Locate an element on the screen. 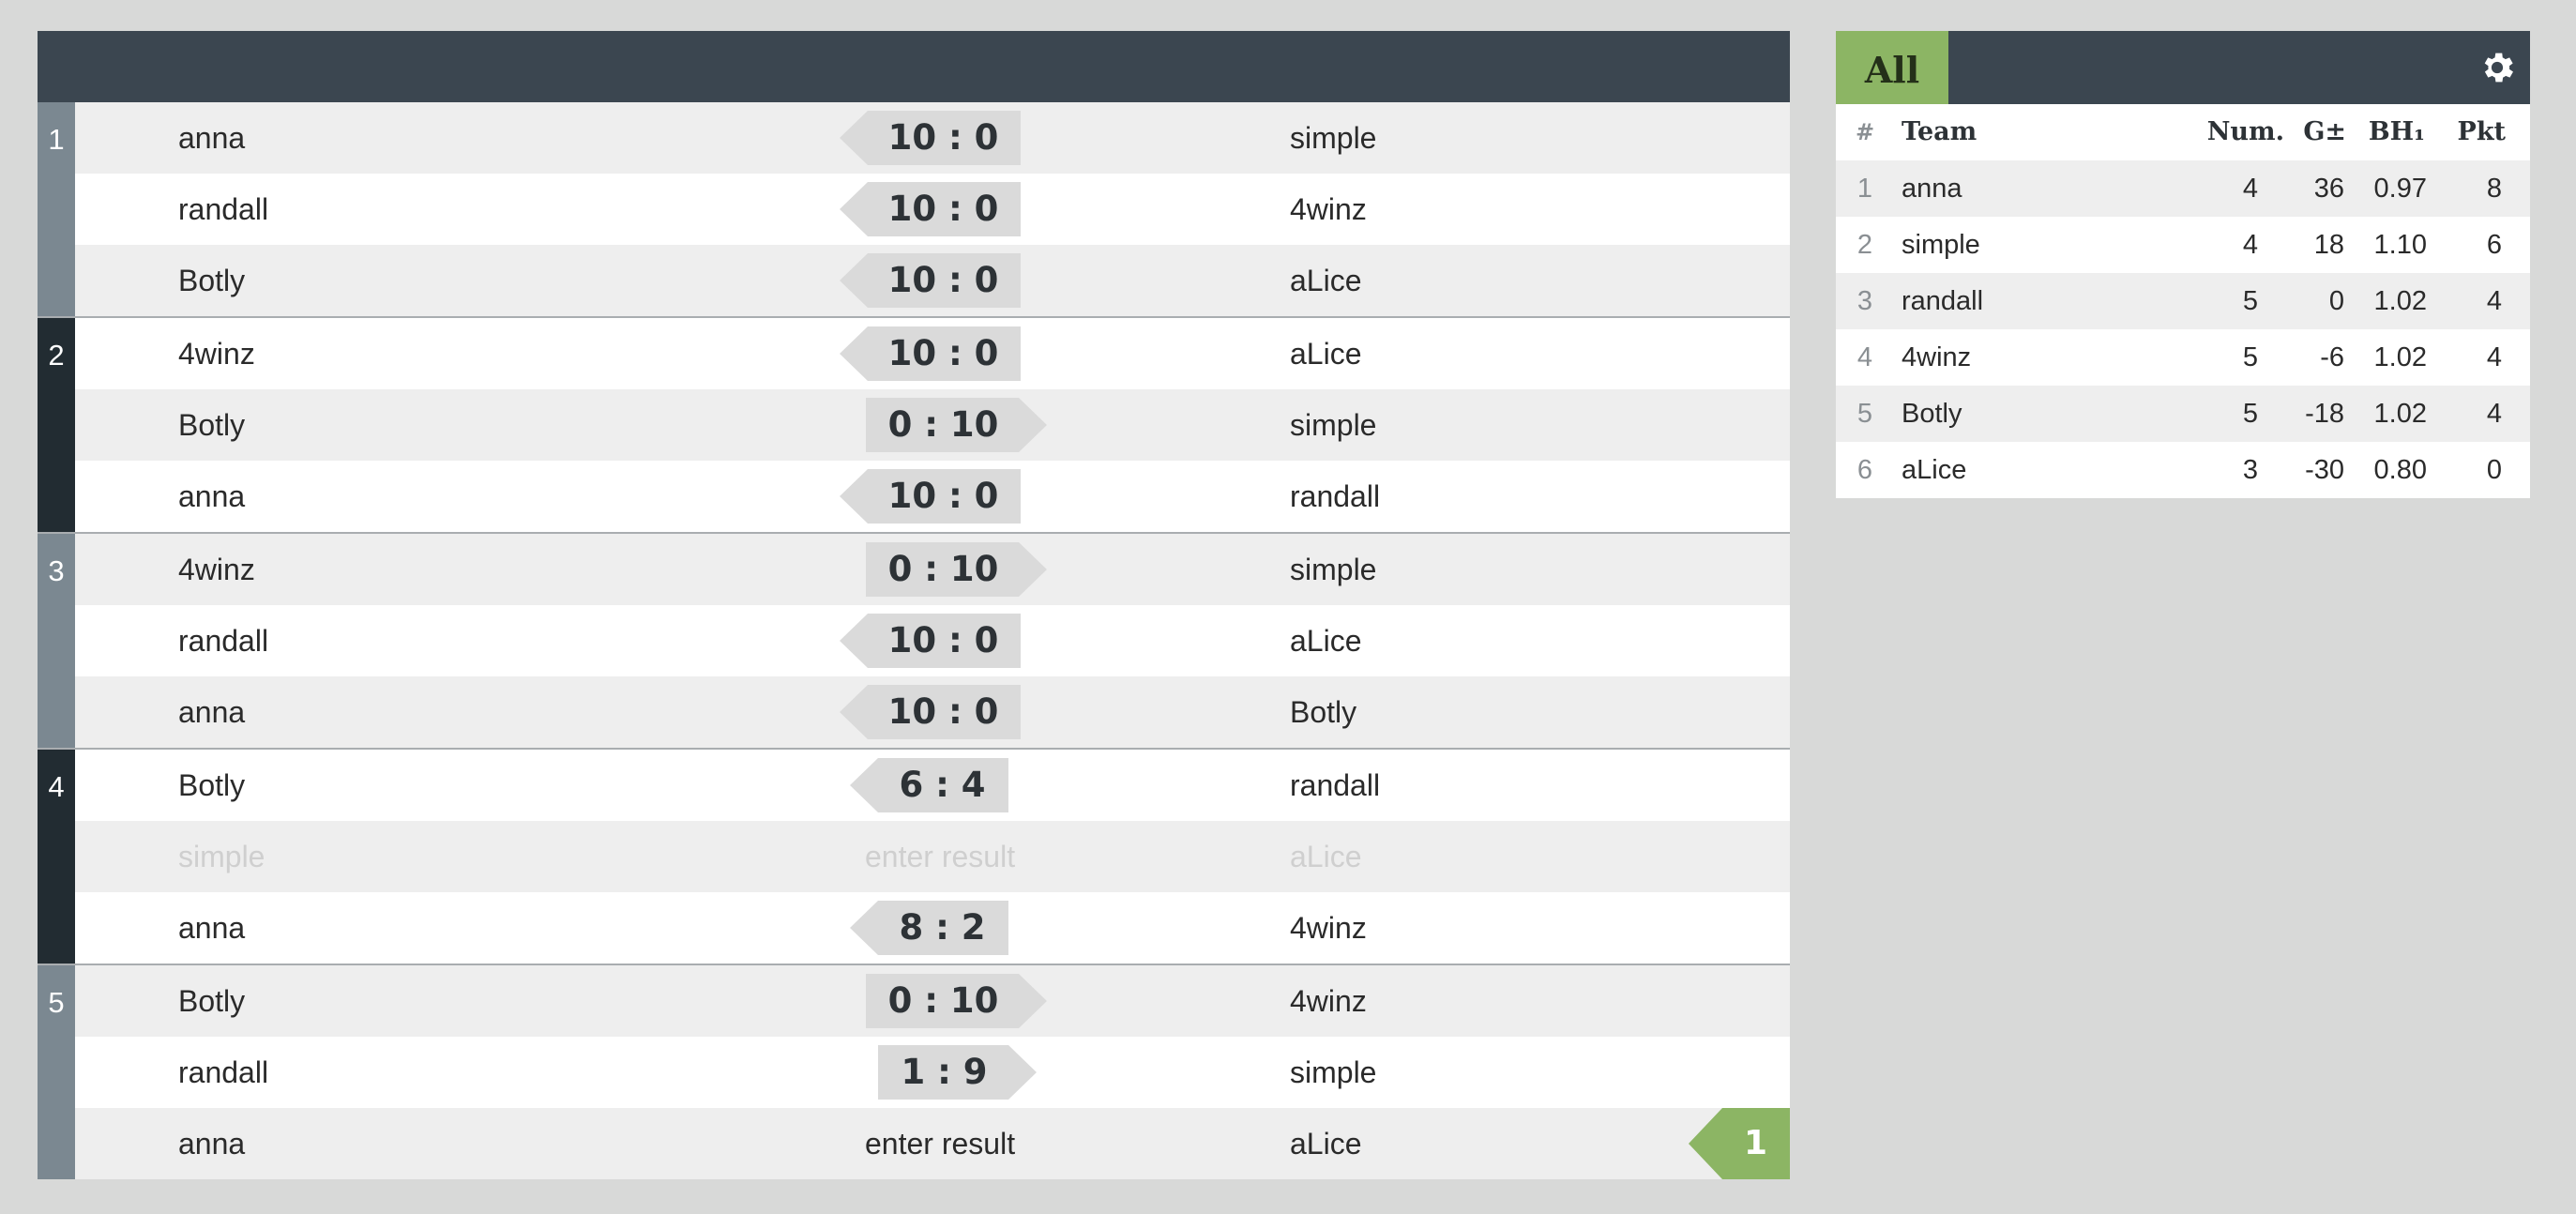  match-row: 4winz 10 : 0 aLice is located at coordinates (933, 353).